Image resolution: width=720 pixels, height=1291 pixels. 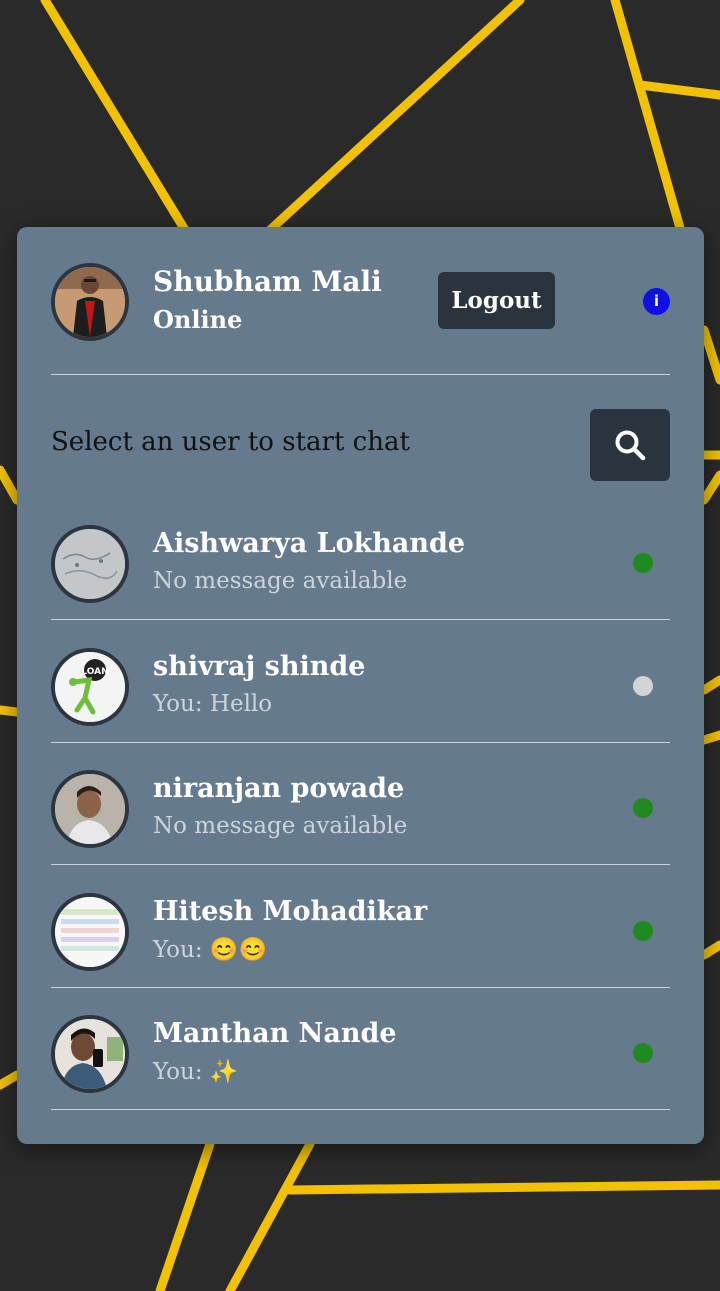 What do you see at coordinates (360, 302) in the screenshot?
I see `current-user-header: Shubham Mali Online Logout i` at bounding box center [360, 302].